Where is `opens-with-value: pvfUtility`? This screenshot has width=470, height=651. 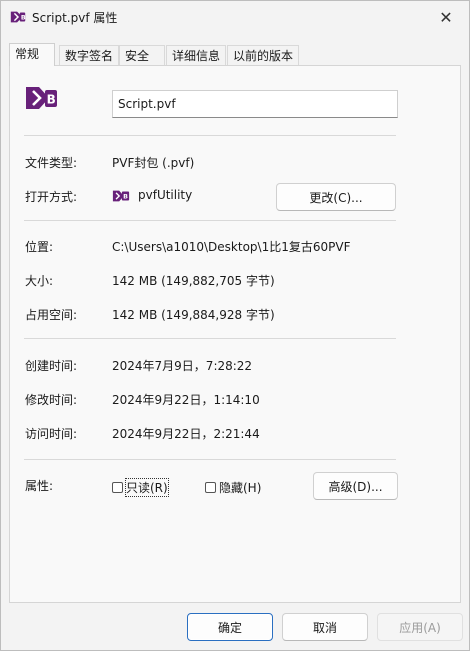 opens-with-value: pvfUtility is located at coordinates (165, 195).